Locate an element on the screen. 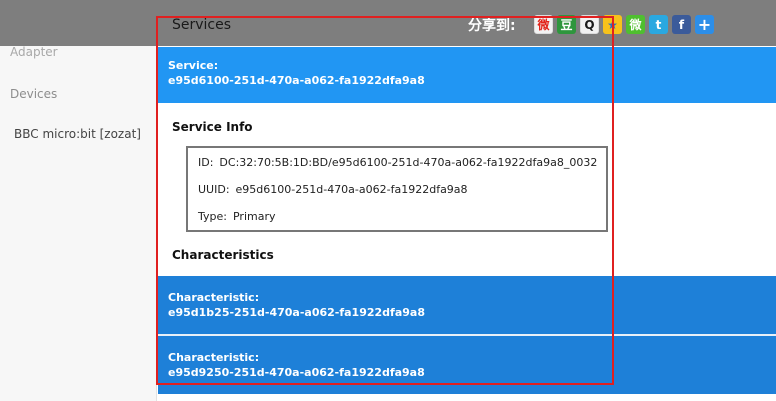  service-type-key: Type: is located at coordinates (212, 216).